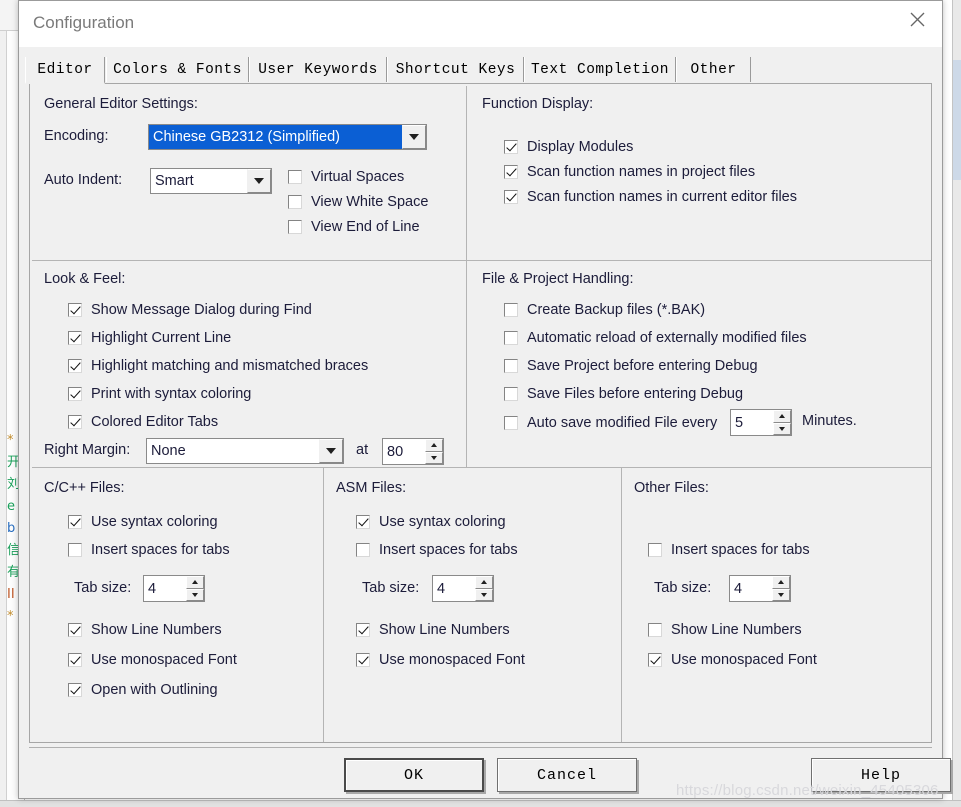  I want to click on checkbox-other-show-line-numbers: Show Line Numbers, so click(725, 630).